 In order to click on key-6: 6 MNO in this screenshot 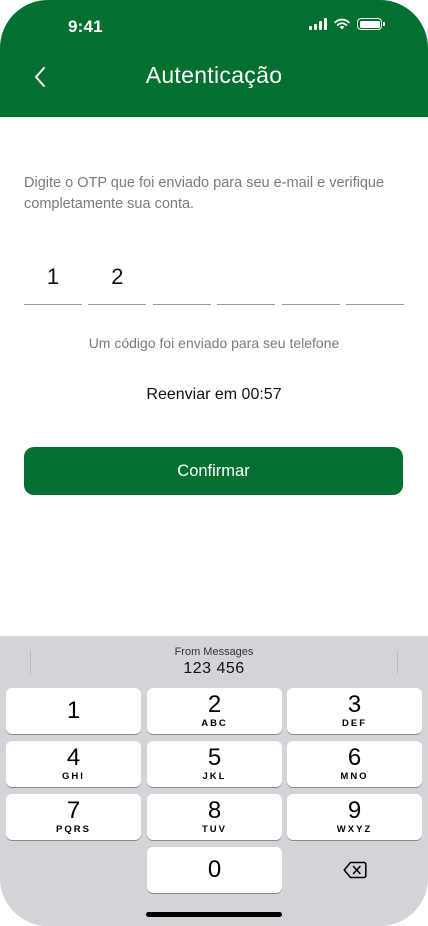, I will do `click(354, 764)`.